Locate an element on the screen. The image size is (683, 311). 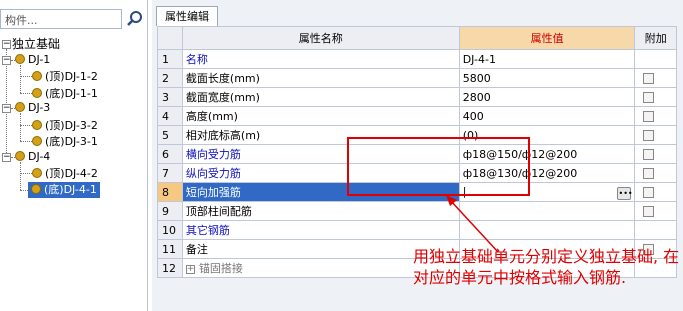
property-name-label: 纵向受力筋 is located at coordinates (213, 173).